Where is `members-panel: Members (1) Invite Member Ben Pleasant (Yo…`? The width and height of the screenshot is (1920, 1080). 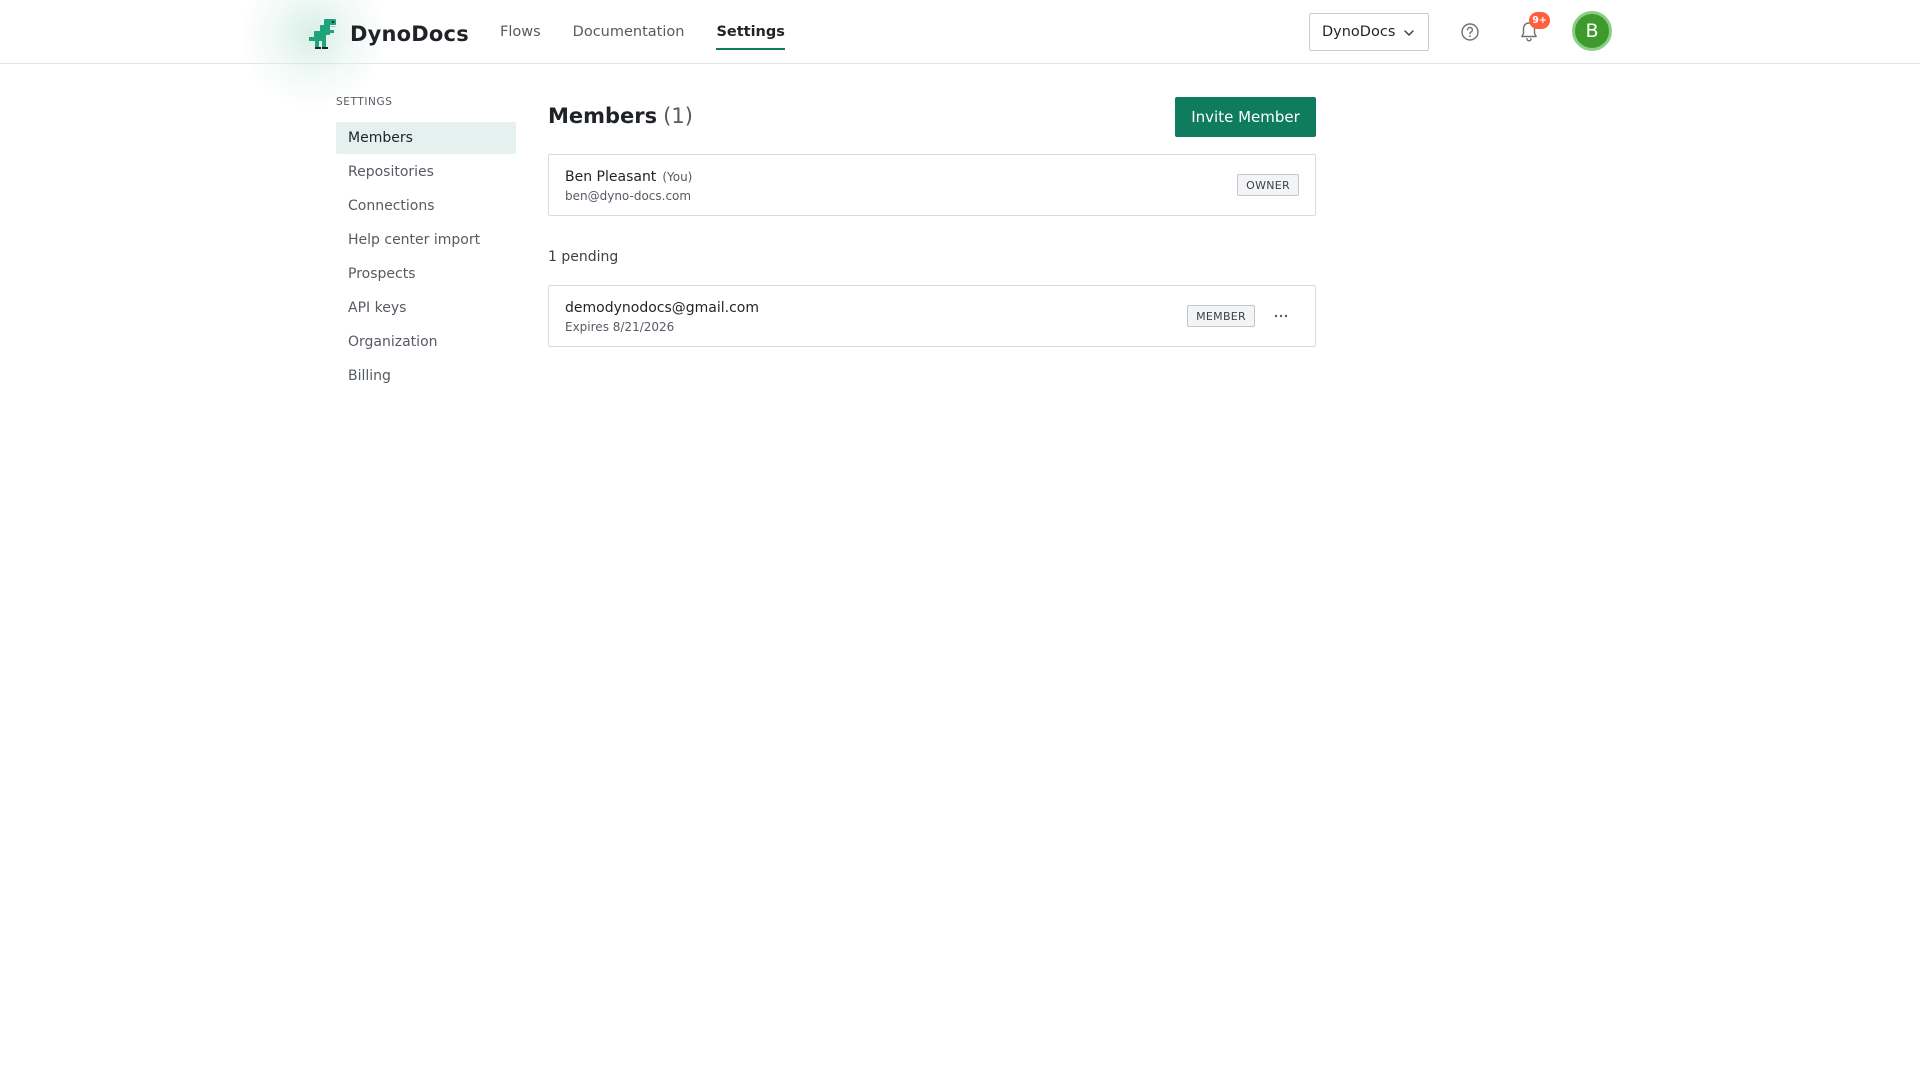
members-panel: Members (1) Invite Member Ben Pleasant (Yo… is located at coordinates (932, 221).